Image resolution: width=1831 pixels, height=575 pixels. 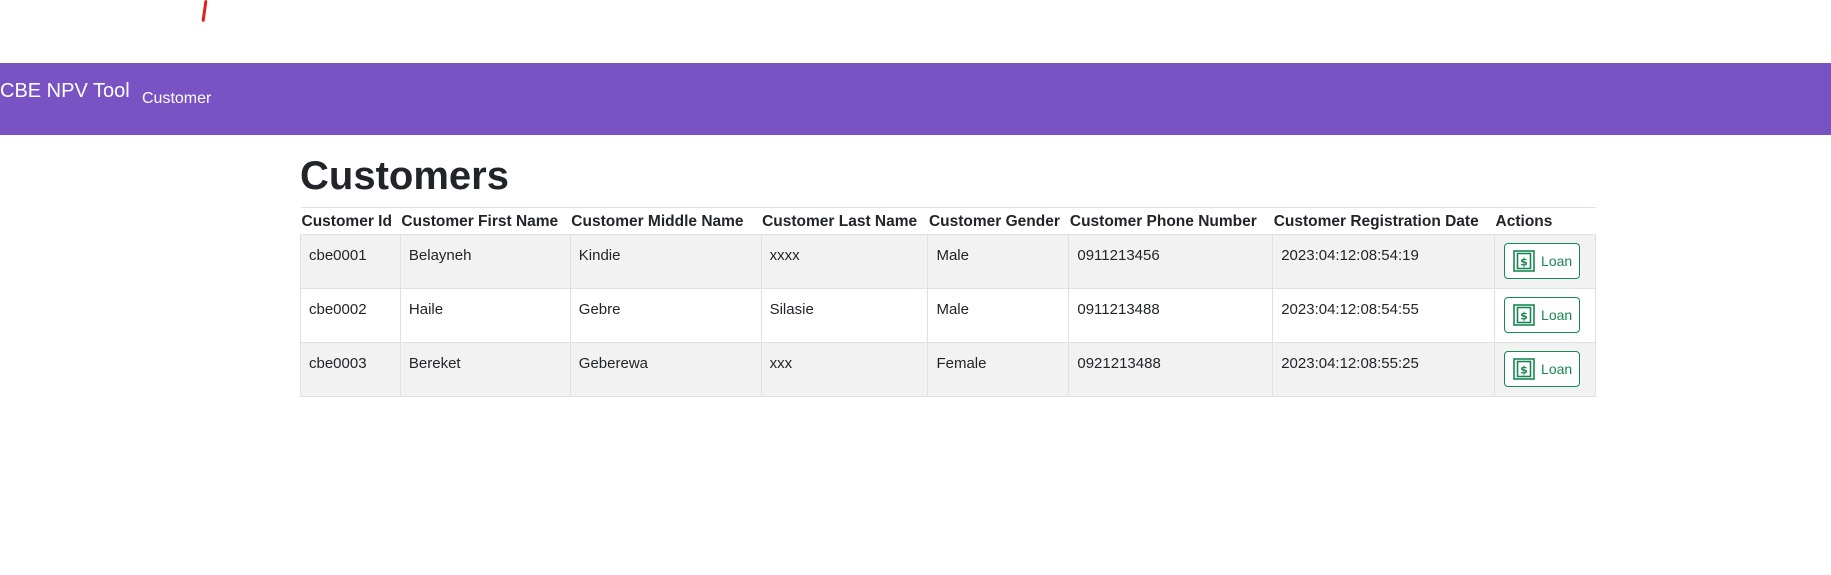 What do you see at coordinates (665, 261) in the screenshot?
I see `cell-middle-name: Kindie` at bounding box center [665, 261].